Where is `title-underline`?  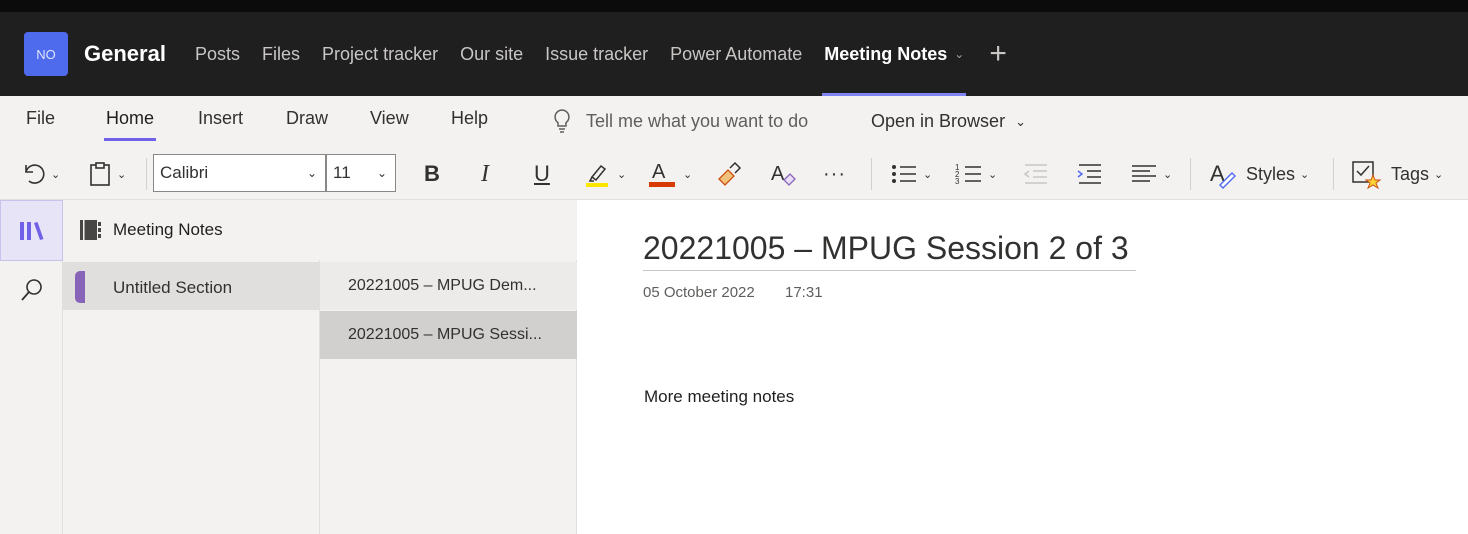 title-underline is located at coordinates (889, 270).